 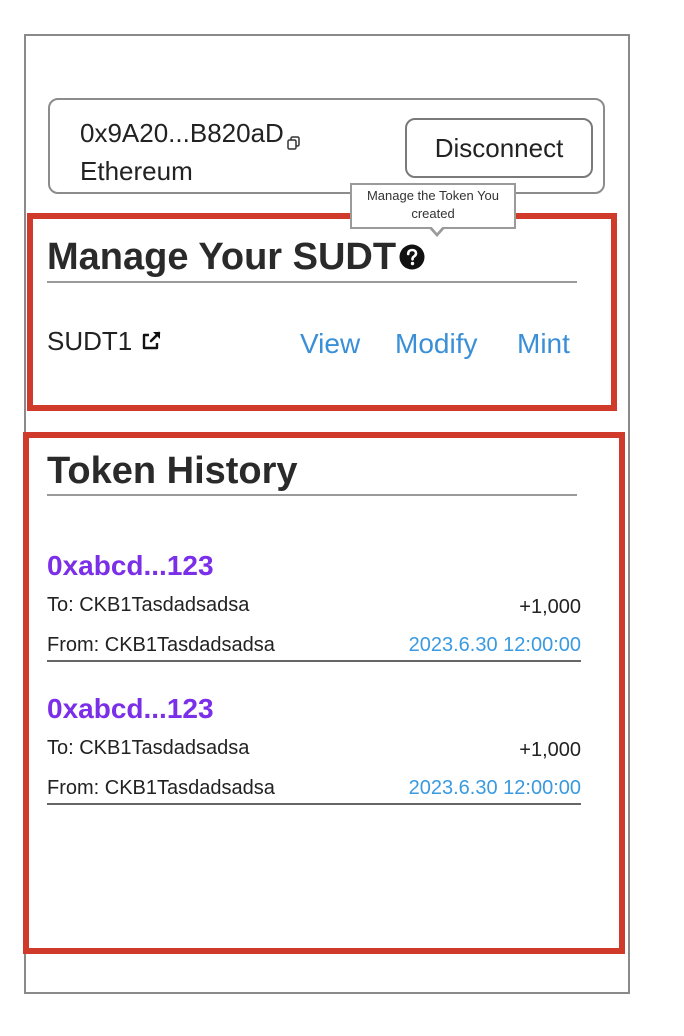 What do you see at coordinates (326, 146) in the screenshot?
I see `wallet-card: 0x9A20...B820aD Ethereum Disconnect` at bounding box center [326, 146].